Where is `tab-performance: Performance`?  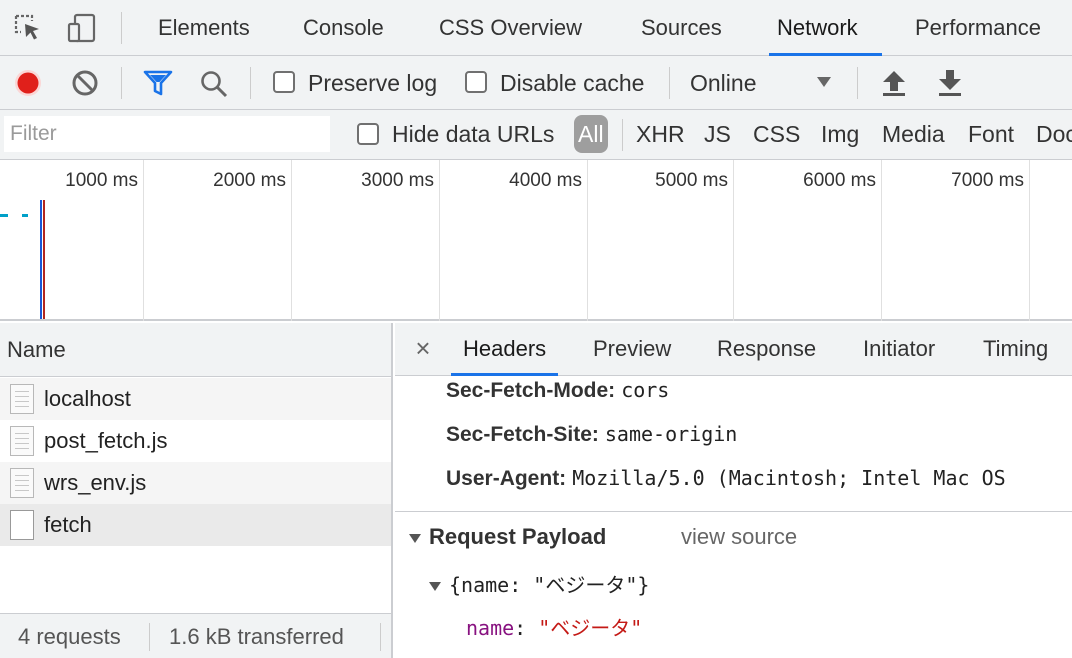
tab-performance: Performance is located at coordinates (978, 27).